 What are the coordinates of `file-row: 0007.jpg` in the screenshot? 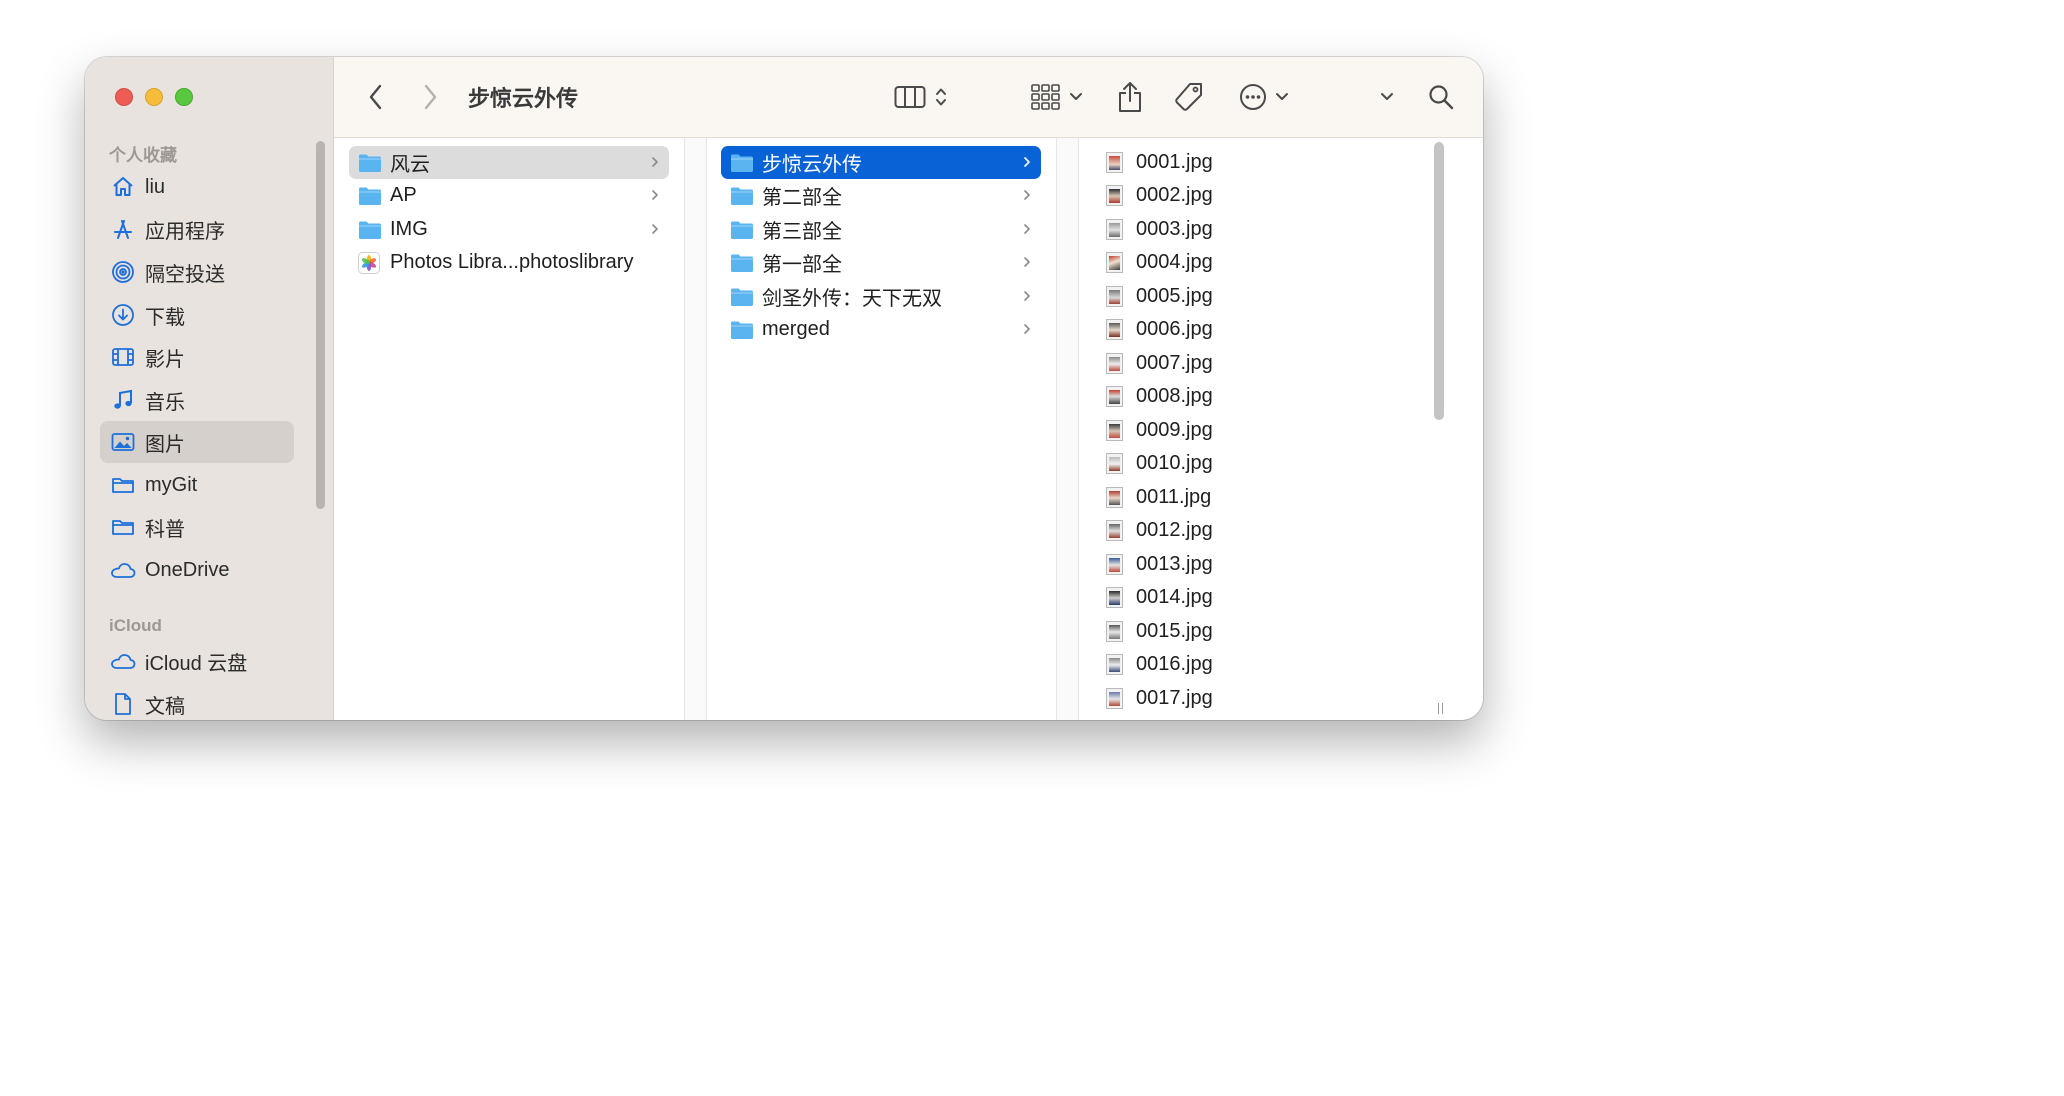 It's located at (1159, 363).